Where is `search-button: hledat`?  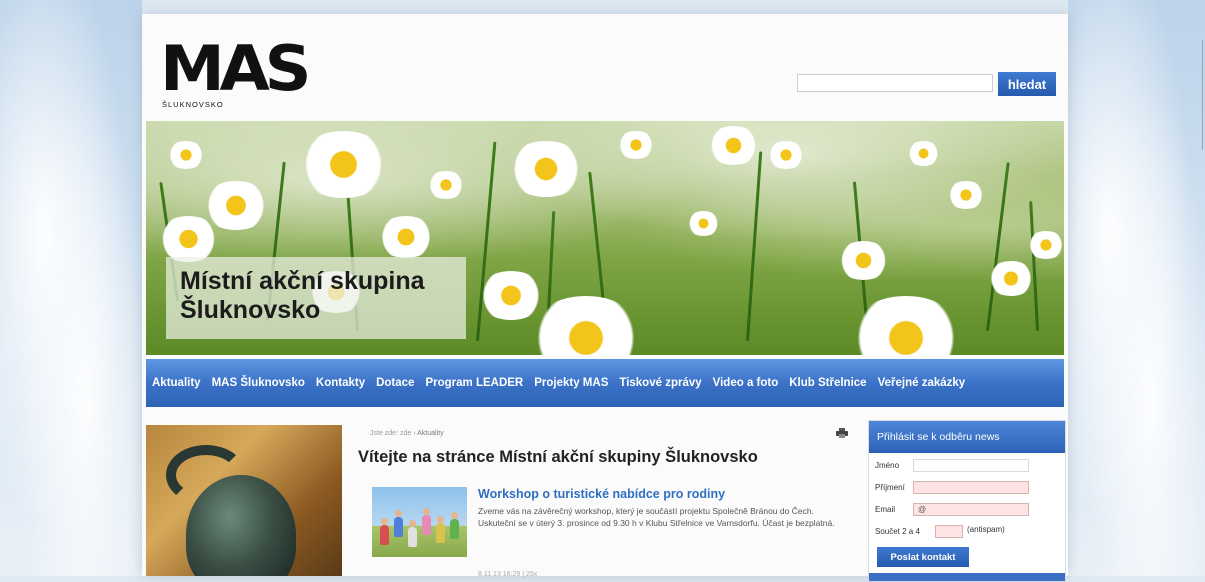 search-button: hledat is located at coordinates (1027, 84).